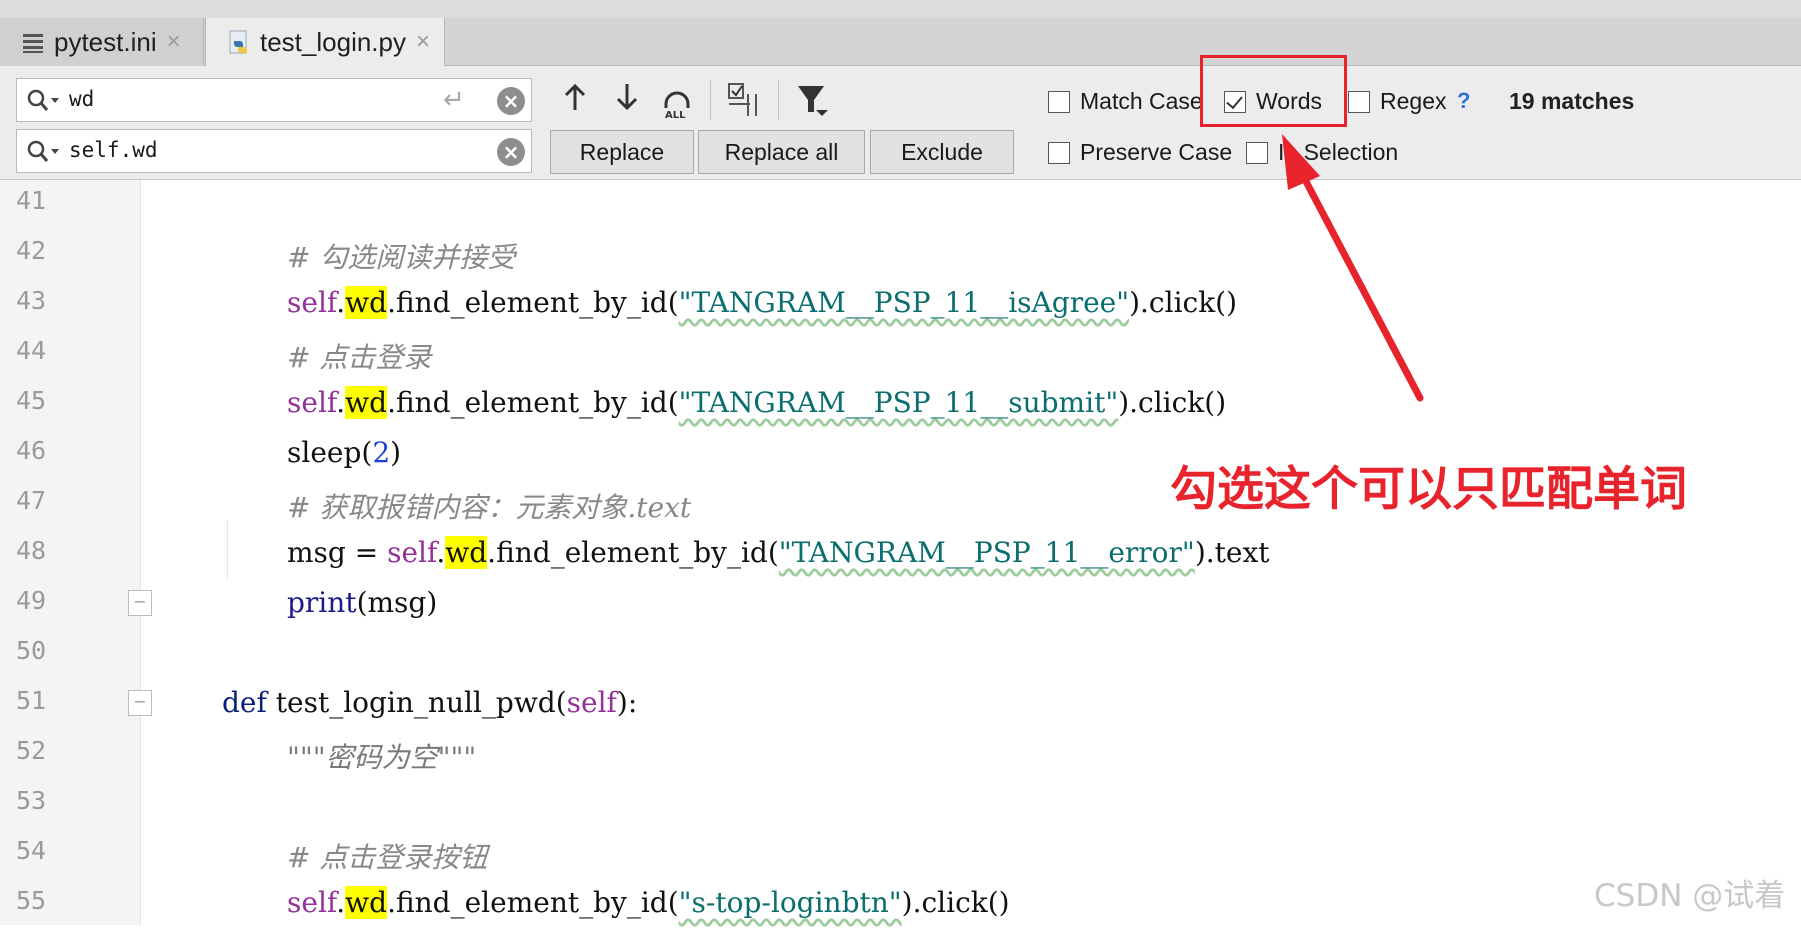 Image resolution: width=1801 pixels, height=930 pixels. I want to click on string-literal: "TANGRAM__PSP_11__error", so click(986, 552).